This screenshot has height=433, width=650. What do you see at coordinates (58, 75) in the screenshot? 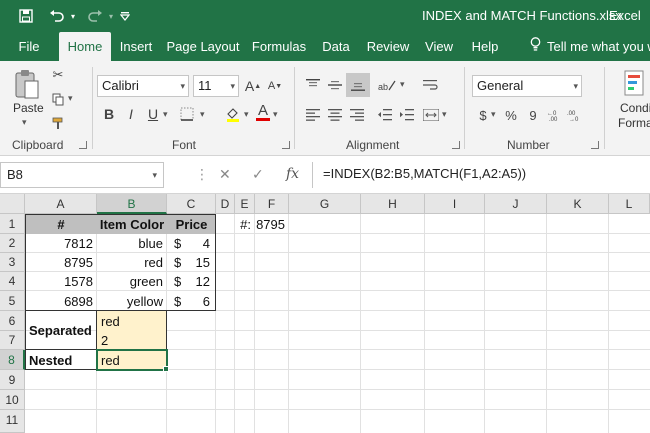
I see `cut-icon: ✂` at bounding box center [58, 75].